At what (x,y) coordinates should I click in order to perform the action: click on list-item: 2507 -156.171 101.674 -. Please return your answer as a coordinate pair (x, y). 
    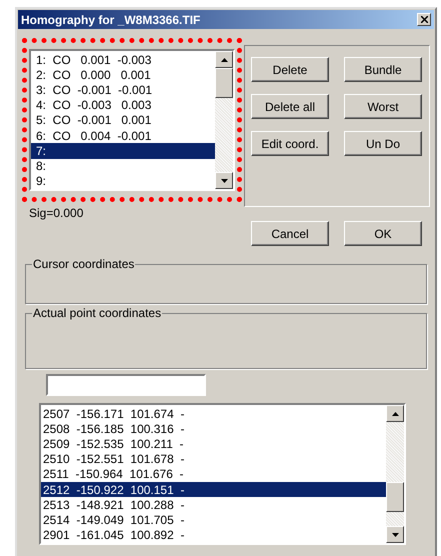
    Looking at the image, I should click on (213, 414).